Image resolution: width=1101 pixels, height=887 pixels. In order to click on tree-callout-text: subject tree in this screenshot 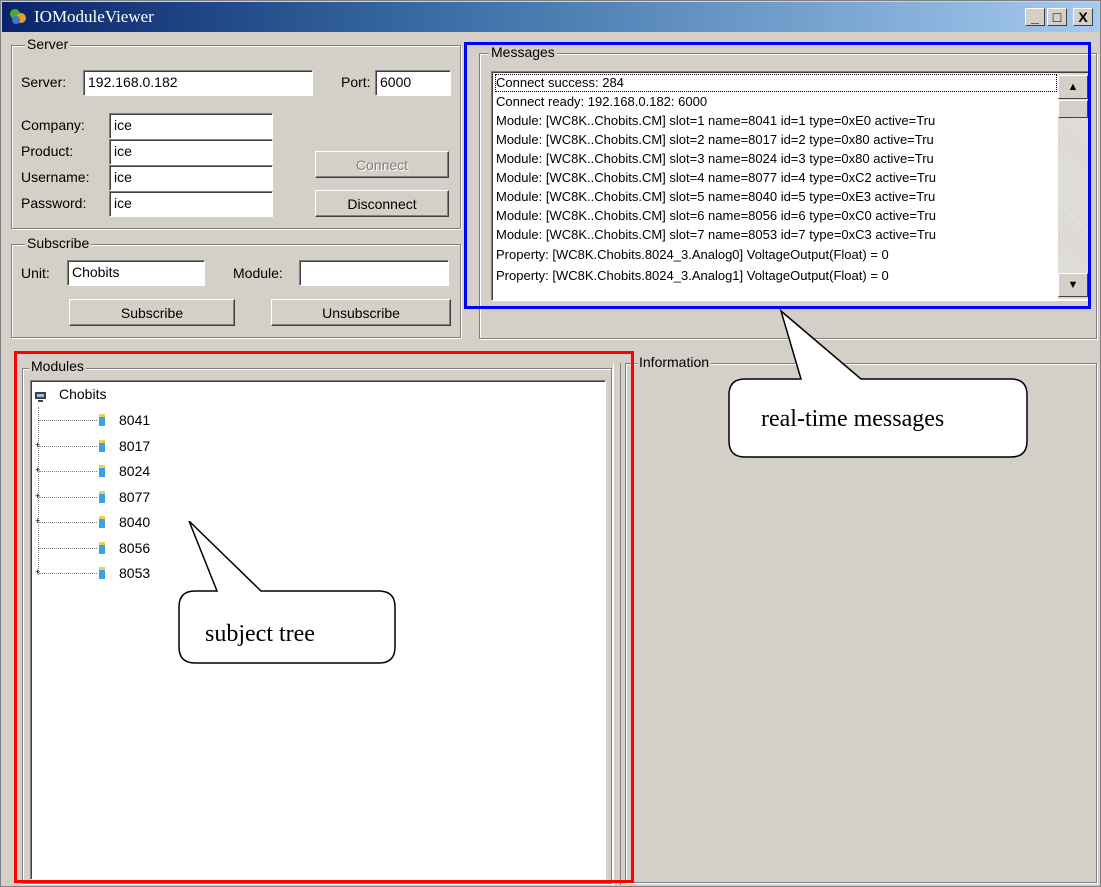, I will do `click(260, 634)`.